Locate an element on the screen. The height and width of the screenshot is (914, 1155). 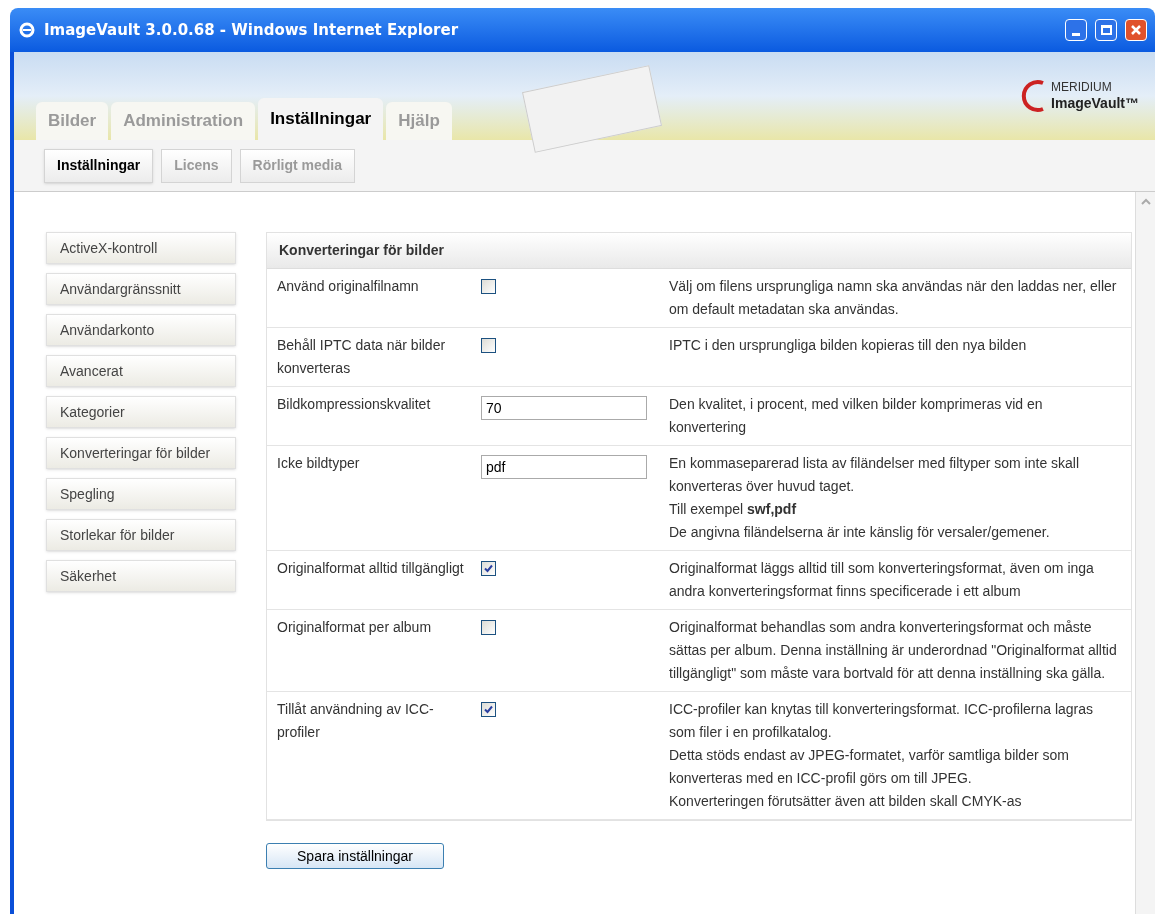
sub-tab: Inställningar is located at coordinates (99, 165).